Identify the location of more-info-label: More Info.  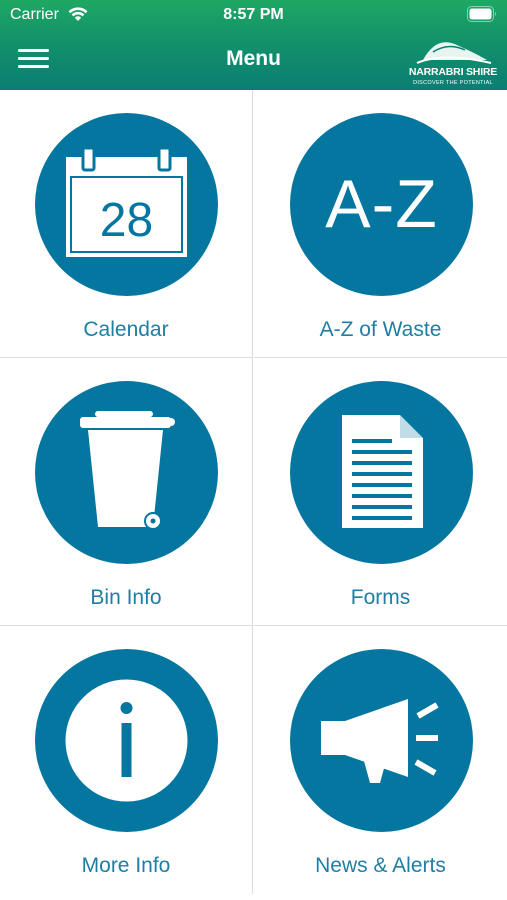
(126, 865).